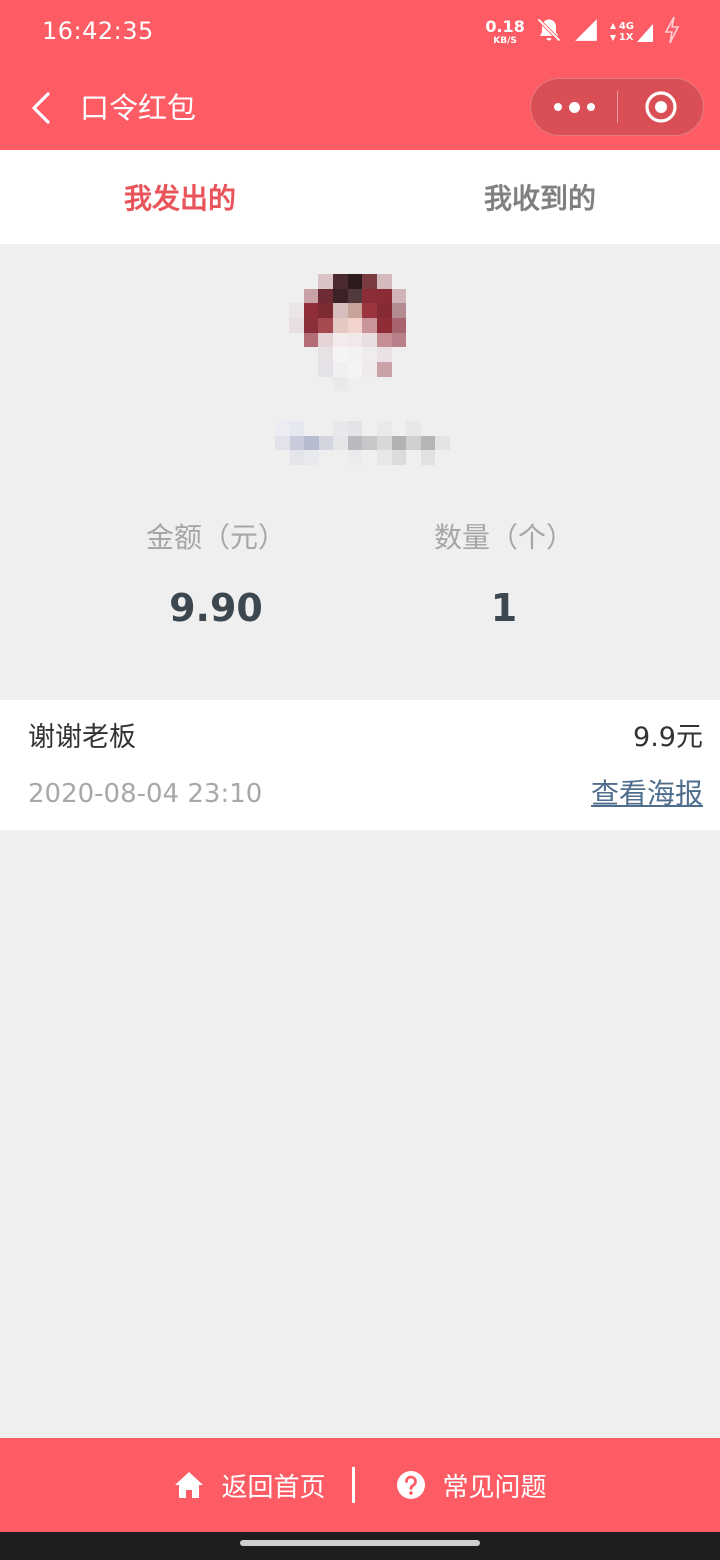  Describe the element at coordinates (505, 40) in the screenshot. I see `net-speed-unit: KB/S` at that location.